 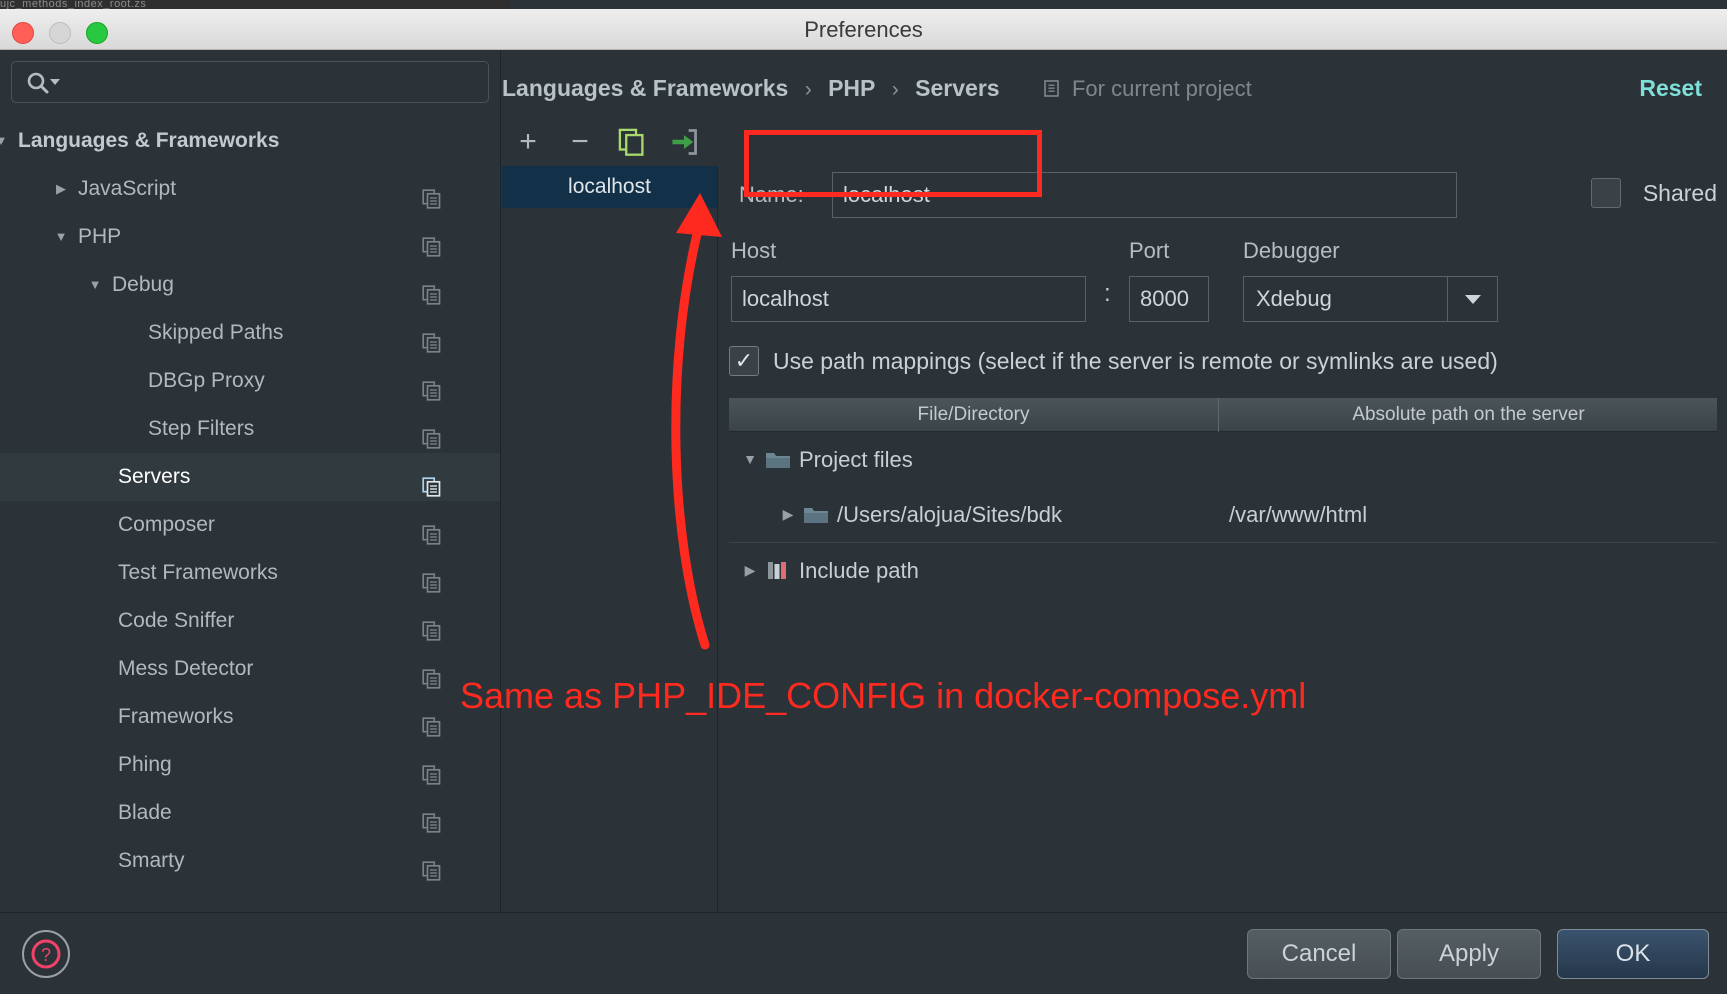 What do you see at coordinates (1319, 954) in the screenshot?
I see `cancel-button: Cancel` at bounding box center [1319, 954].